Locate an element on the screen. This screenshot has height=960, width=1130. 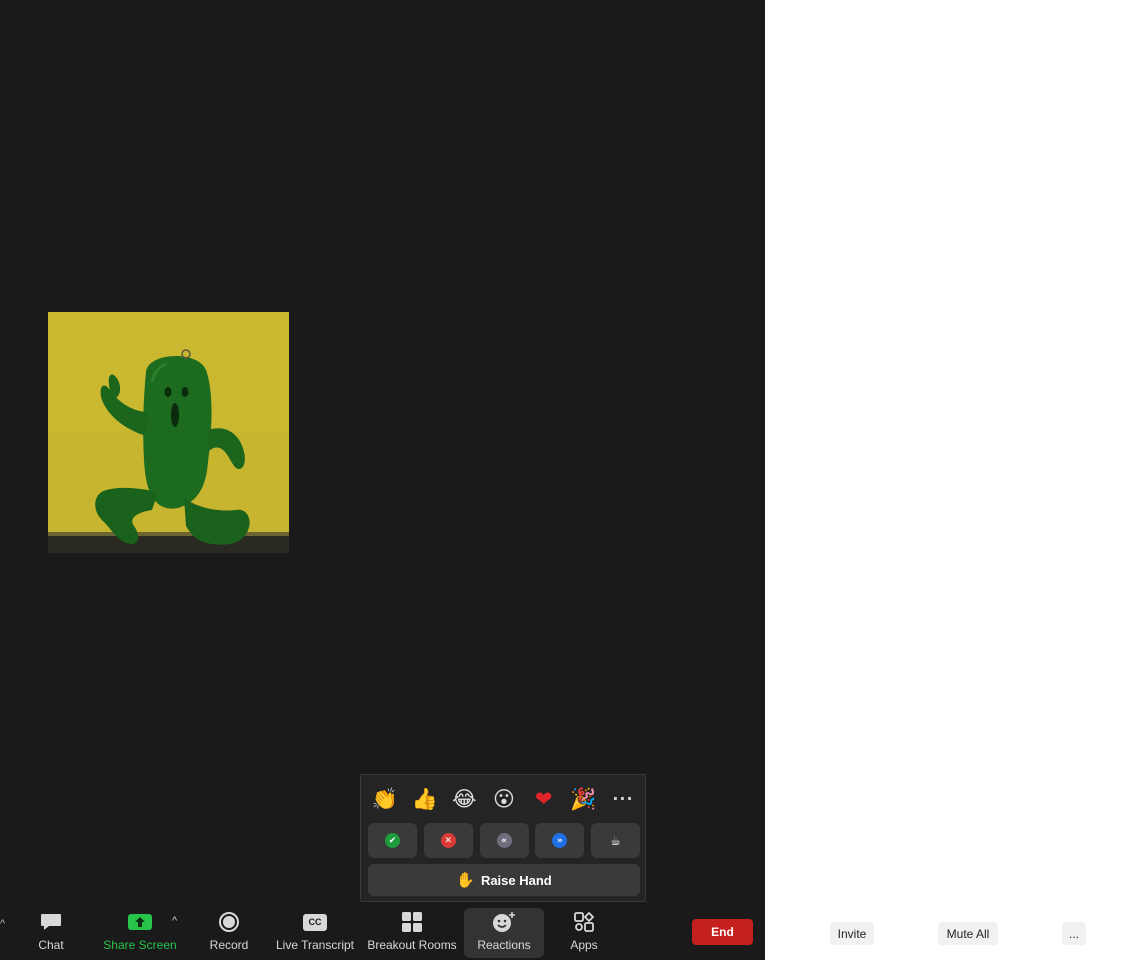
party-popper-icon: 🎉 is located at coordinates (583, 799).